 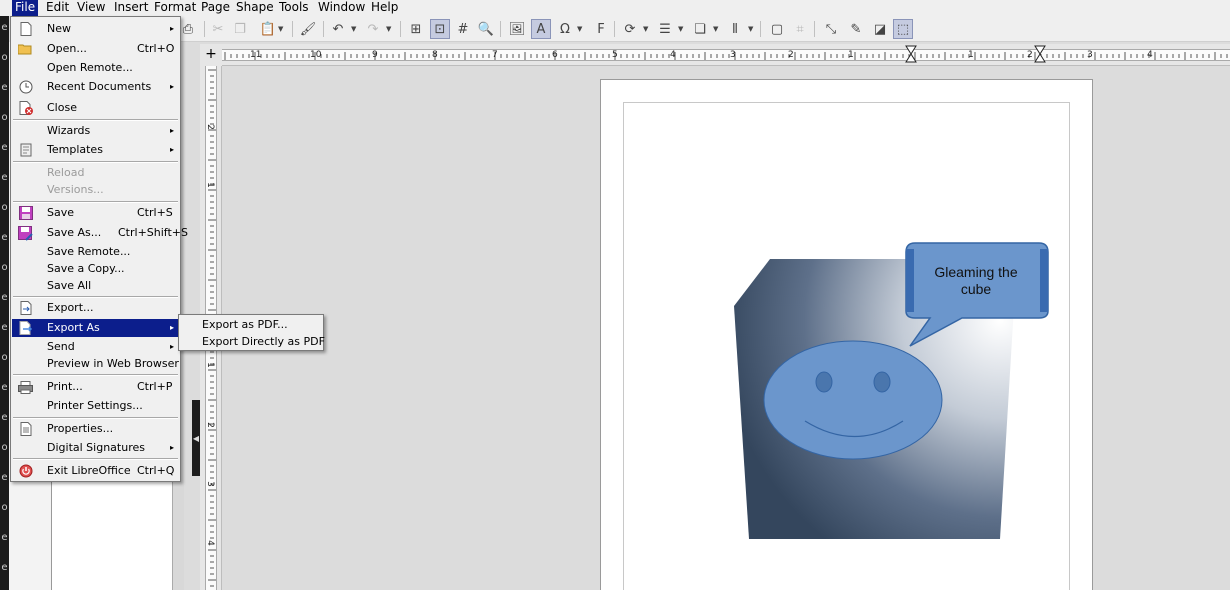 What do you see at coordinates (57, 8) in the screenshot?
I see `menu-edit: Edit` at bounding box center [57, 8].